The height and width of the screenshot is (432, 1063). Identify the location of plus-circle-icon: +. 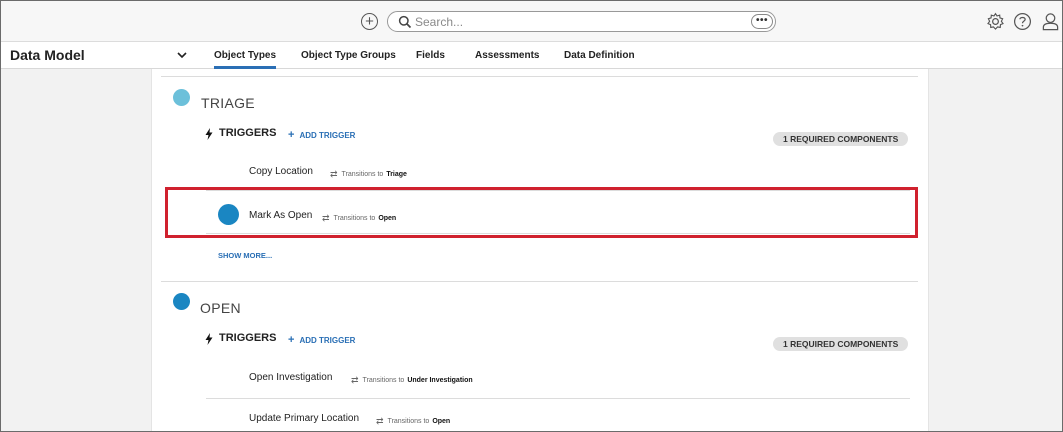
(369, 21).